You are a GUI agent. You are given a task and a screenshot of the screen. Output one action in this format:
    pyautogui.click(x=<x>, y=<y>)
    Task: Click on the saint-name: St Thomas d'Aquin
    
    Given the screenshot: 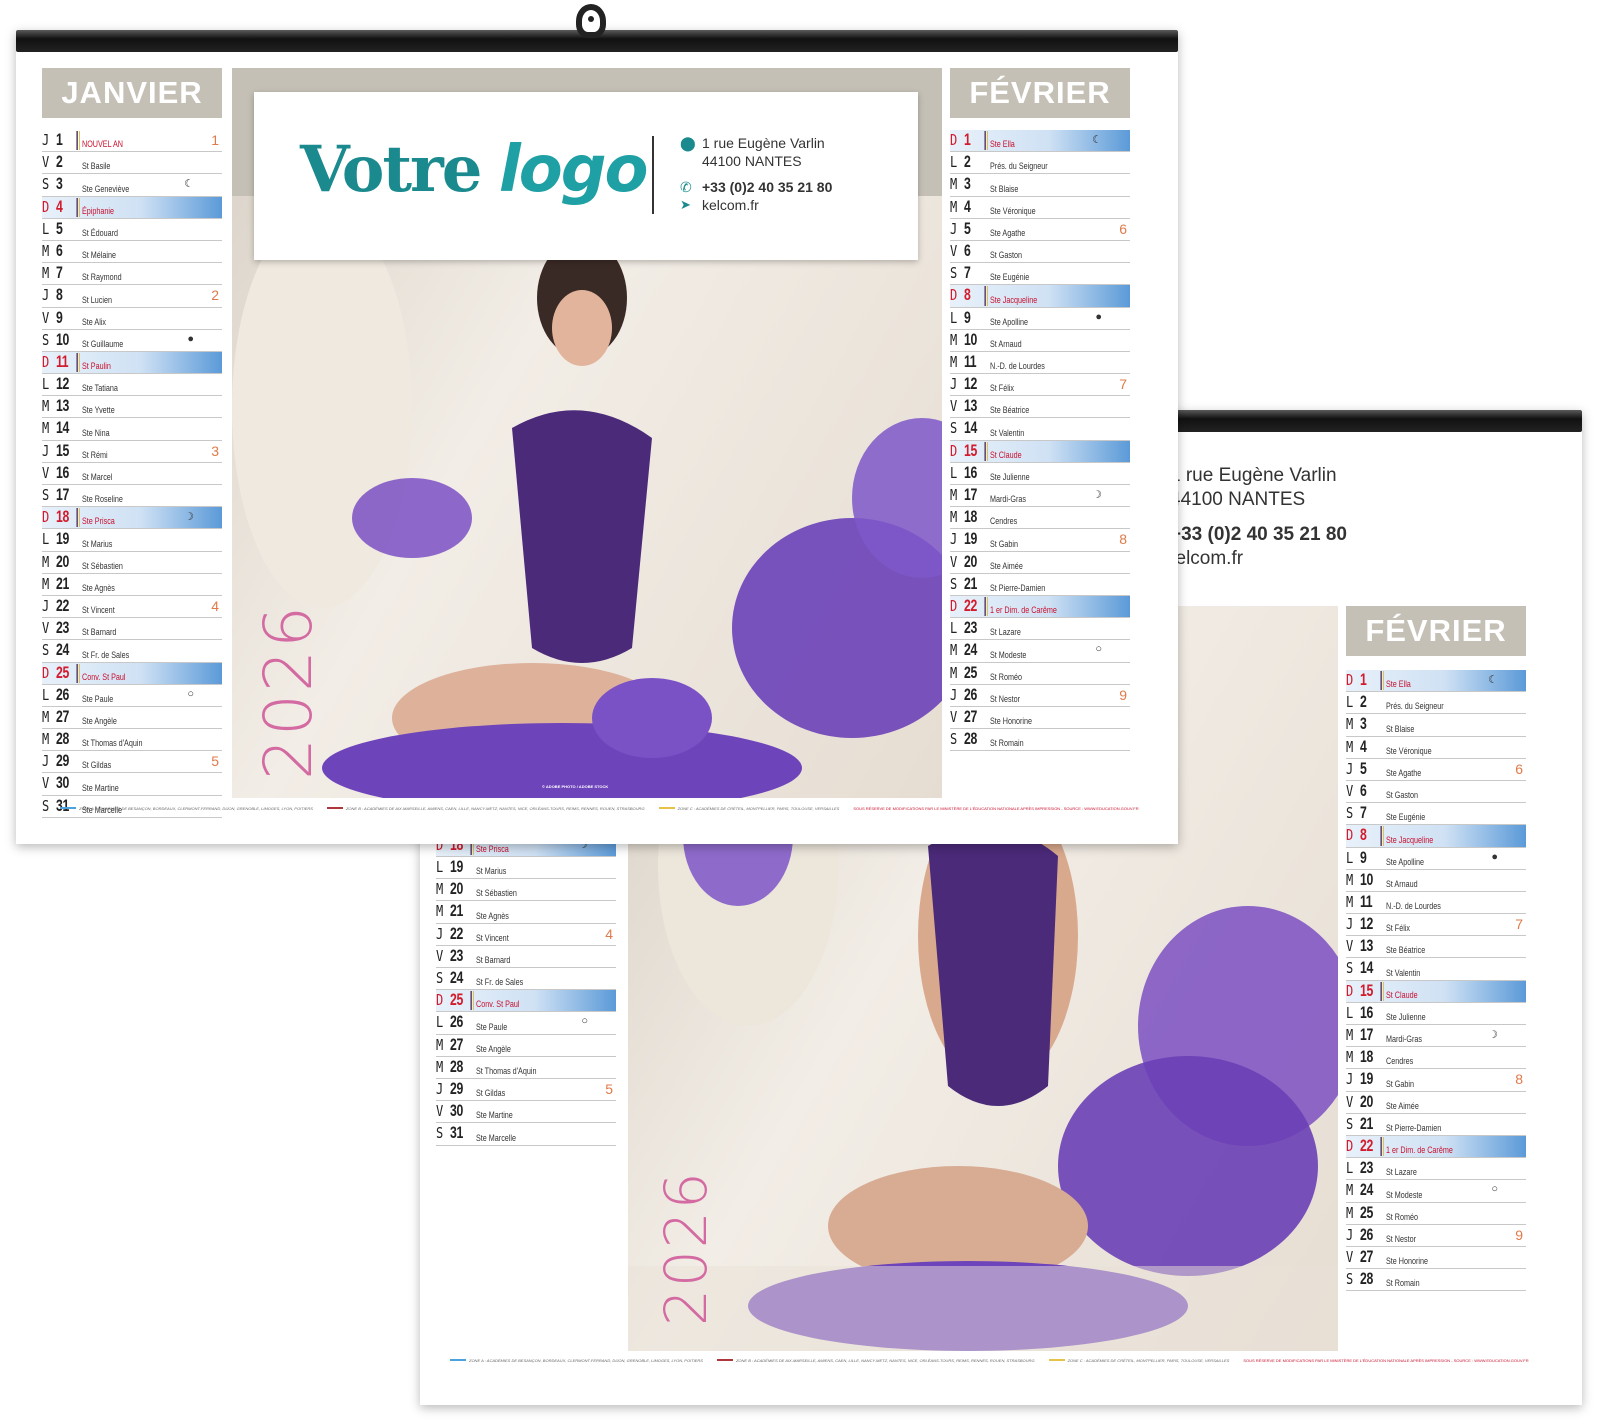 What is the action you would take?
    pyautogui.click(x=112, y=743)
    